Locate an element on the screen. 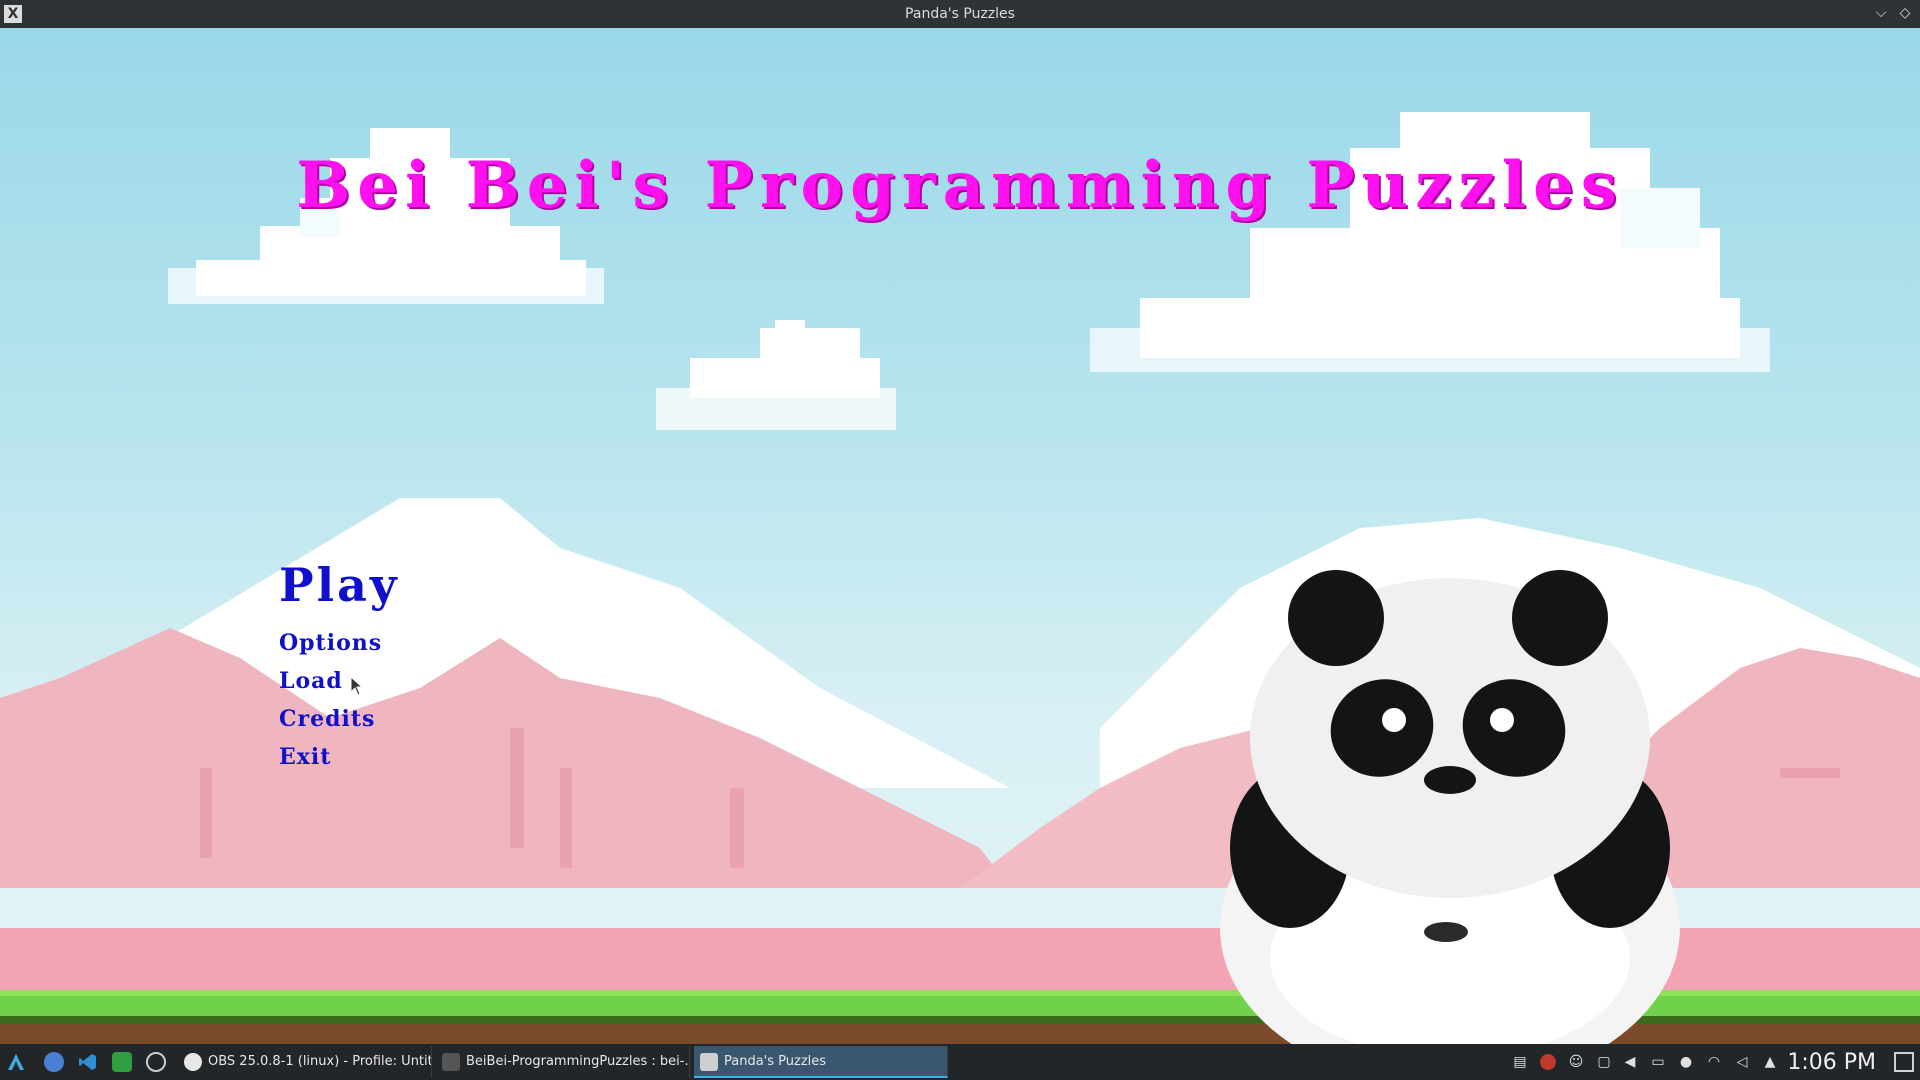  volume-icon: ◀ is located at coordinates (1630, 1062).